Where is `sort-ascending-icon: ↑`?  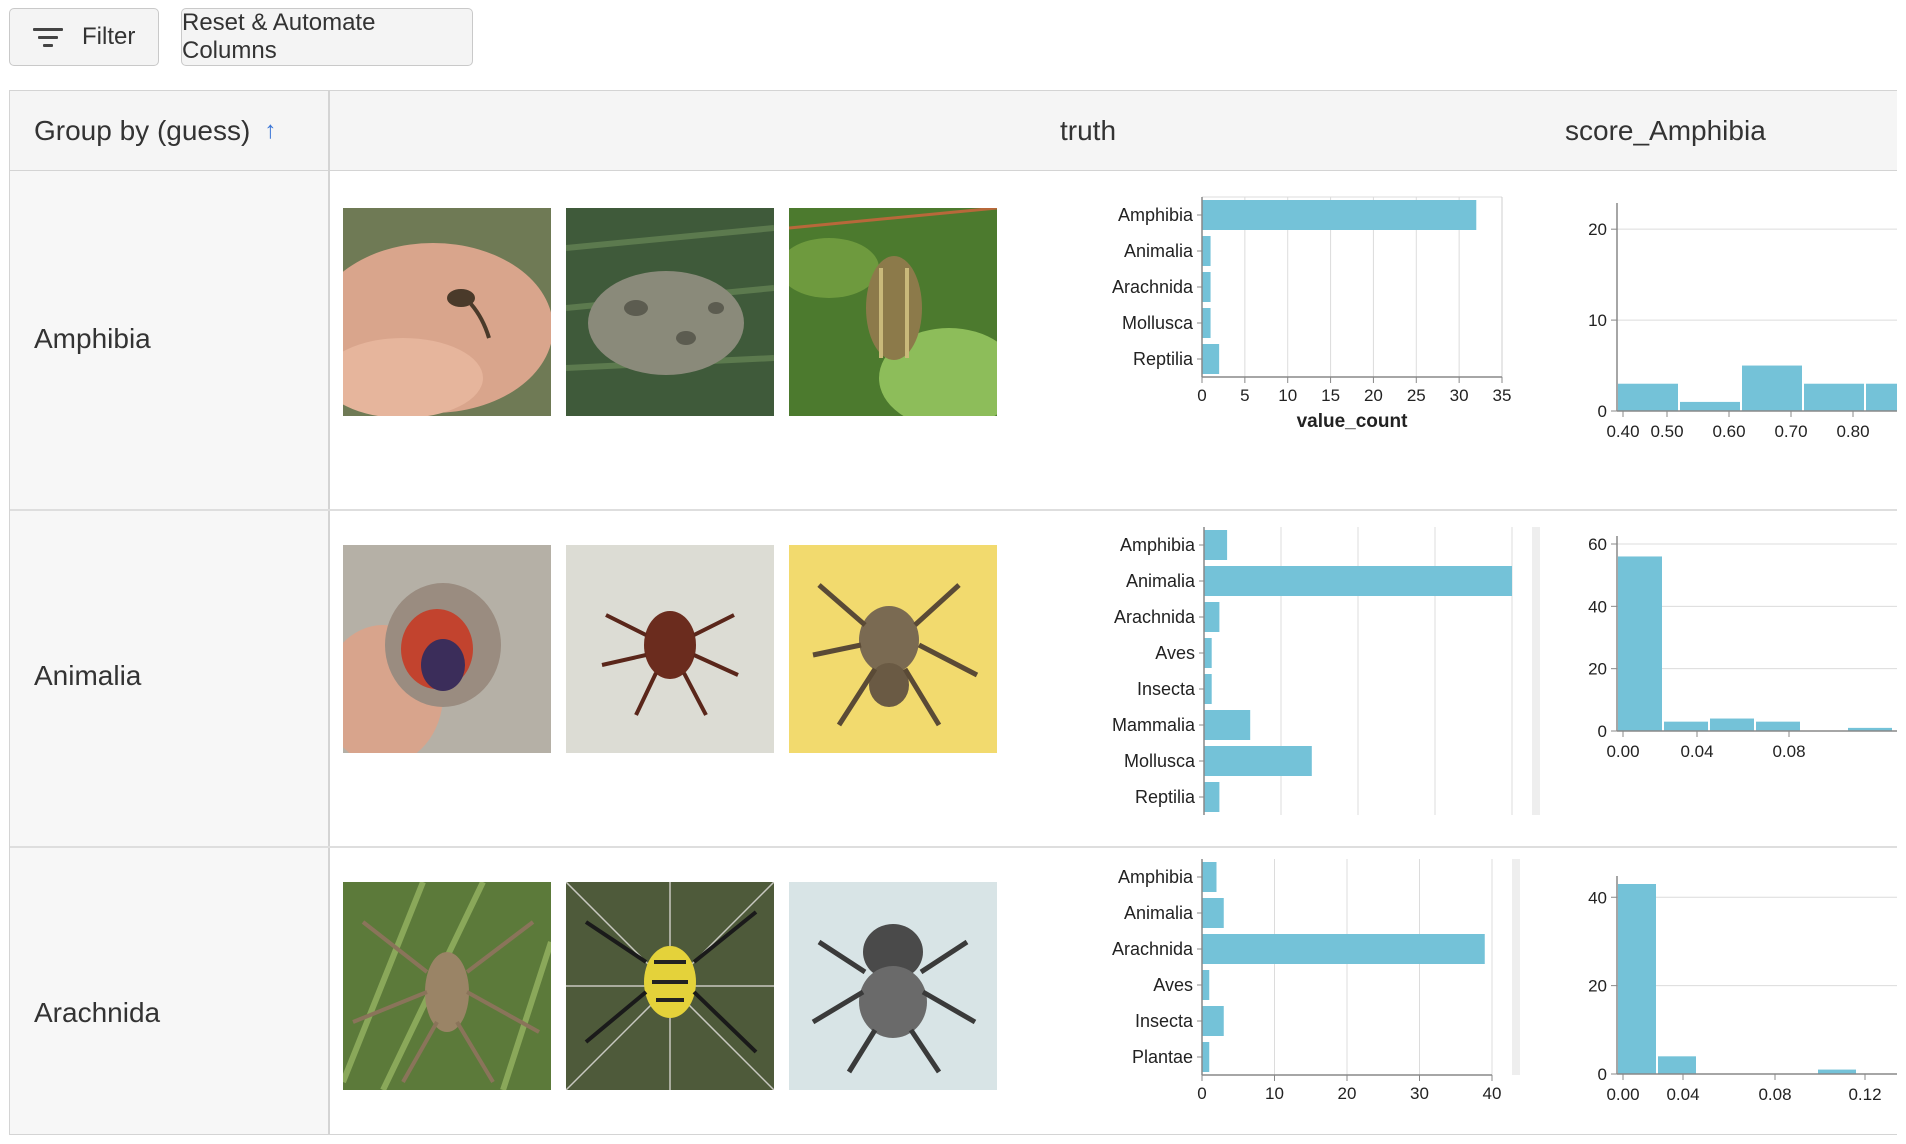
sort-ascending-icon: ↑ is located at coordinates (270, 131).